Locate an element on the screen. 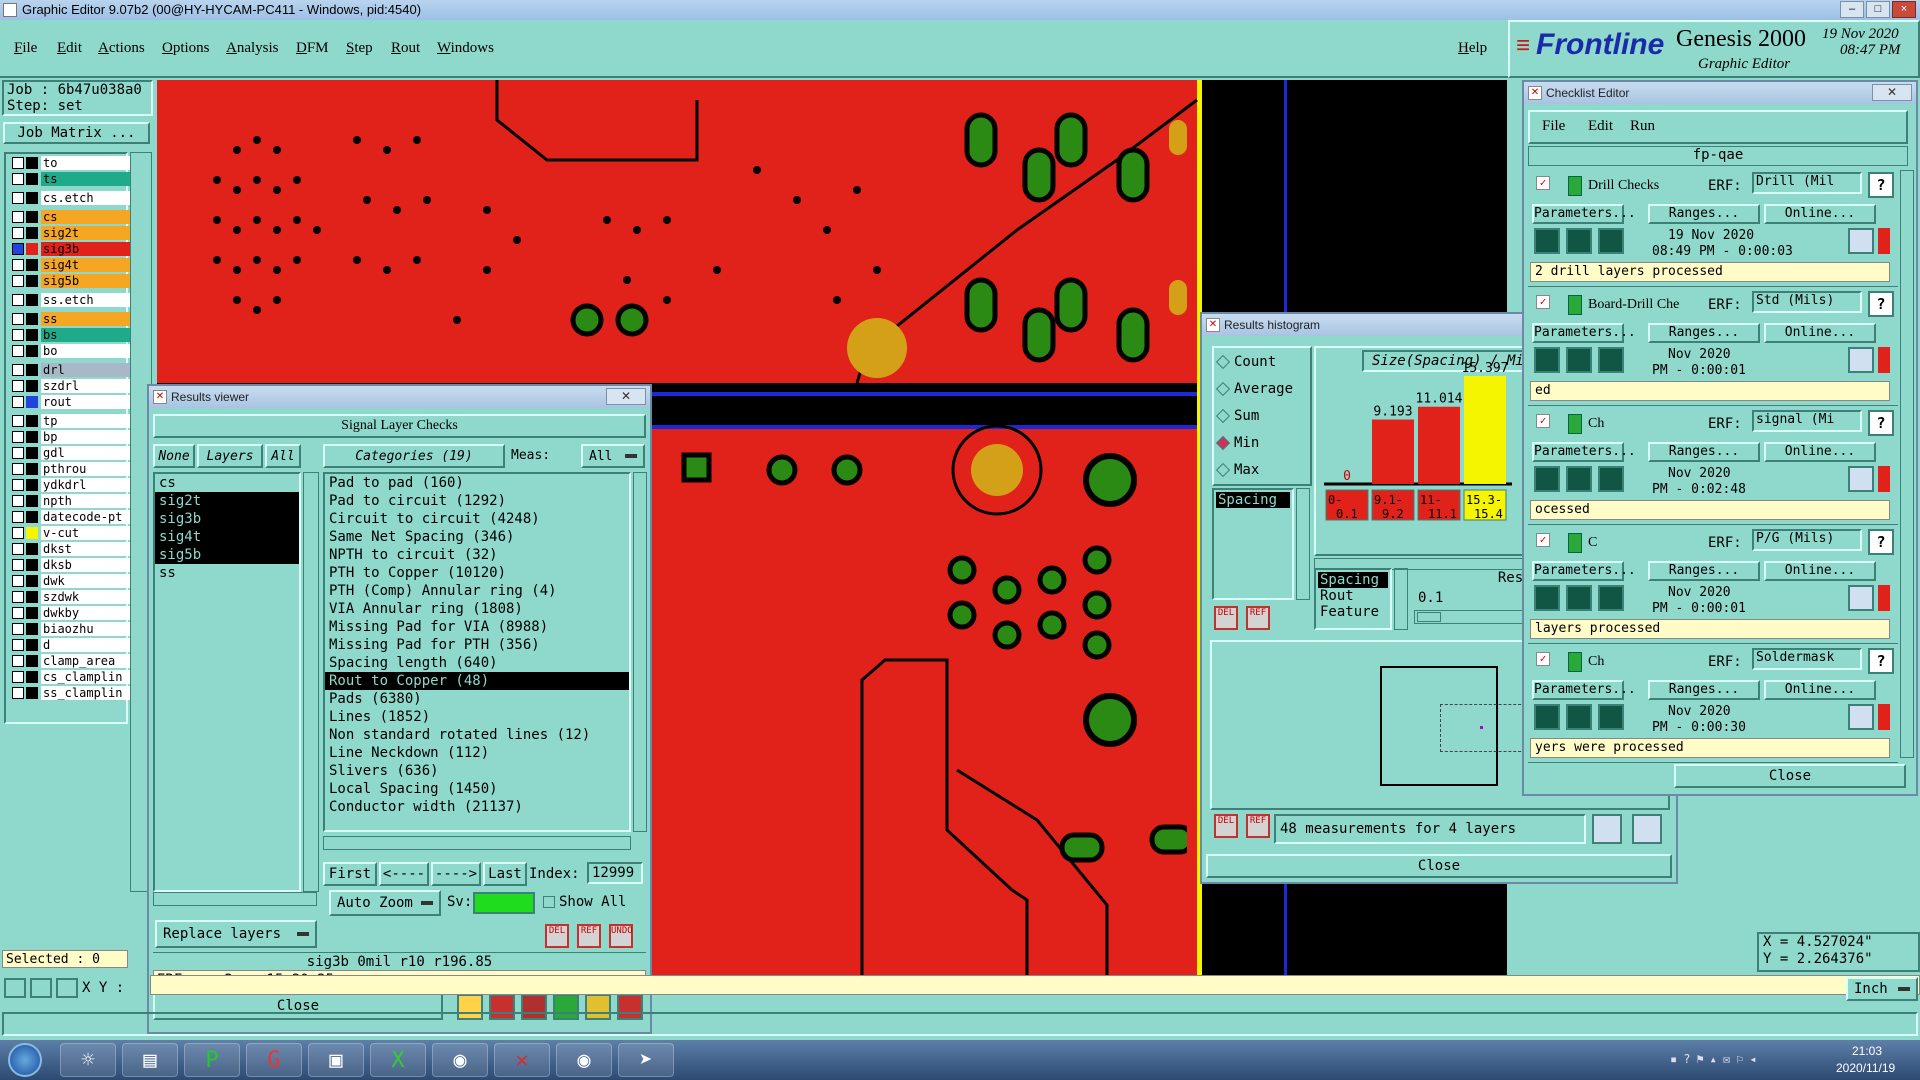 This screenshot has width=1920, height=1080. layer-name: szdrl is located at coordinates (85, 386).